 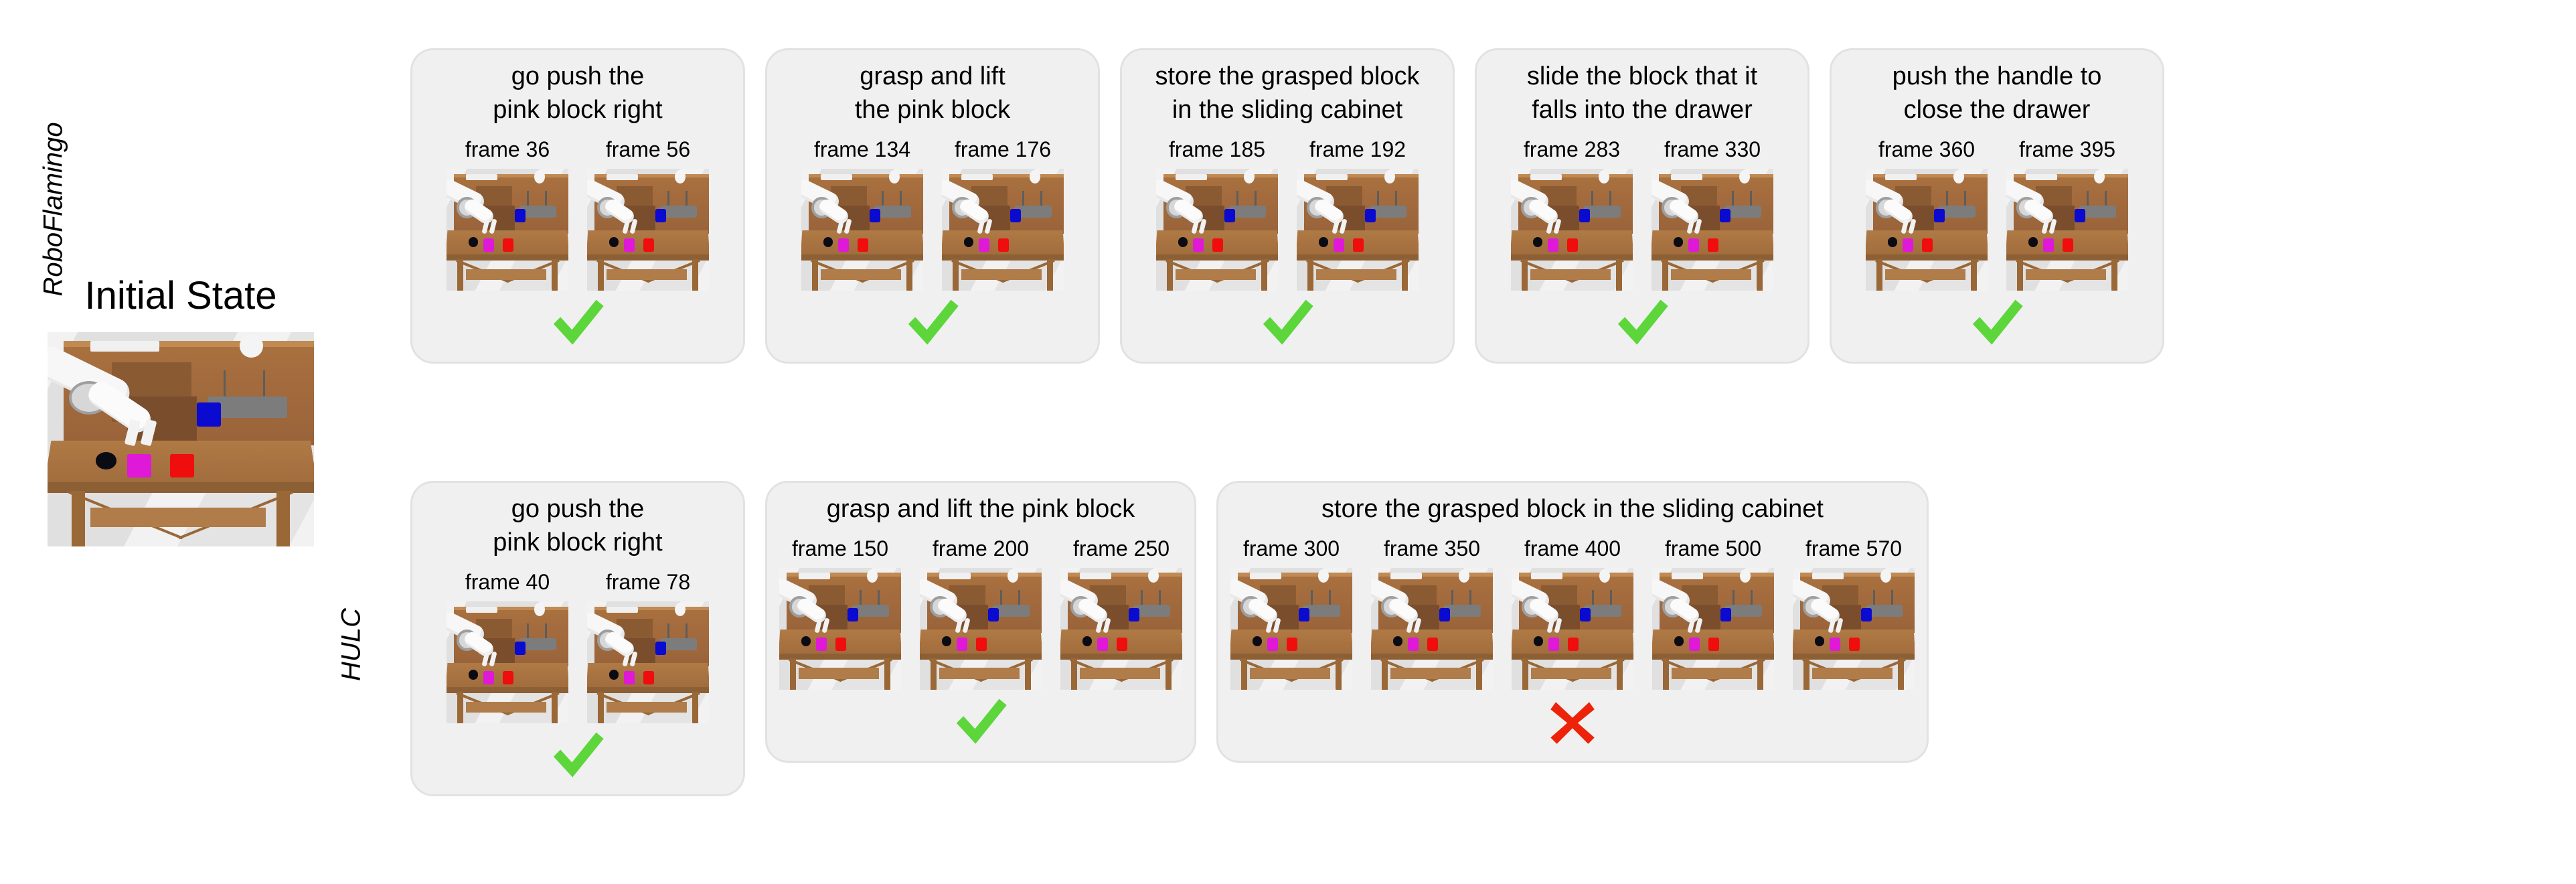 I want to click on frame-cell: frame 330, so click(x=1712, y=214).